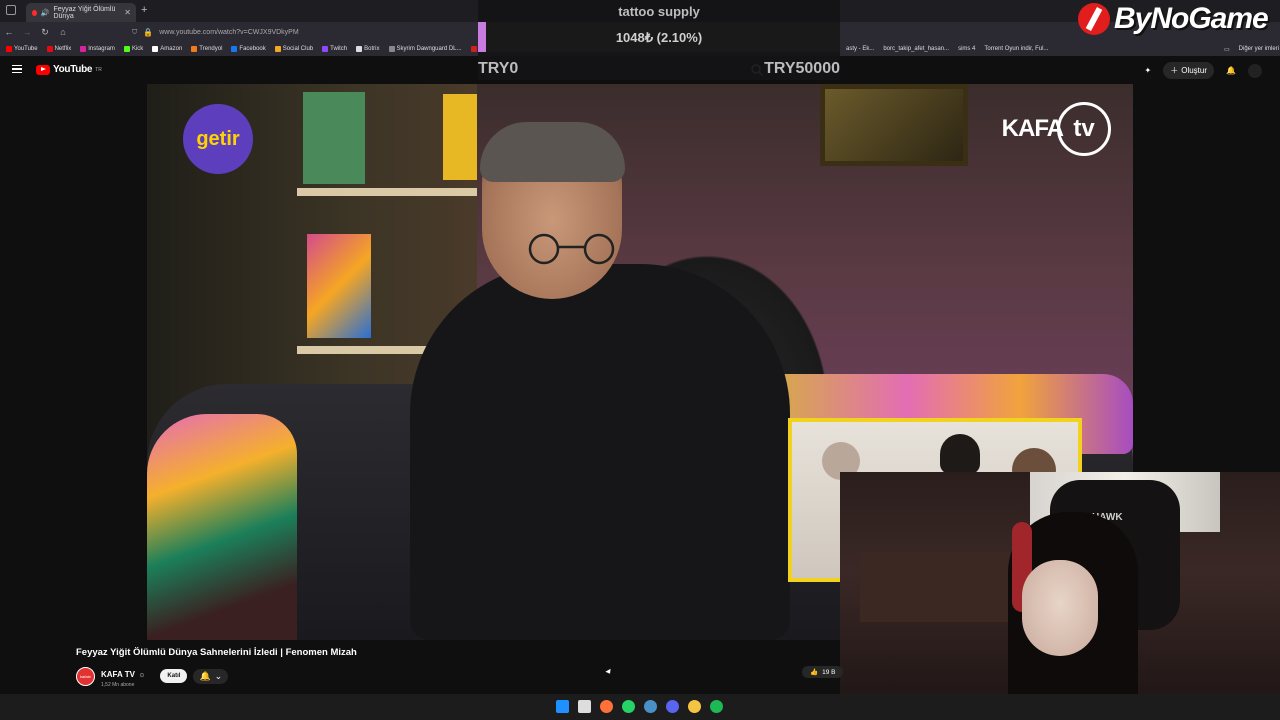 The image size is (1280, 720). What do you see at coordinates (45, 13) in the screenshot?
I see `speaker-icon: 🔊` at bounding box center [45, 13].